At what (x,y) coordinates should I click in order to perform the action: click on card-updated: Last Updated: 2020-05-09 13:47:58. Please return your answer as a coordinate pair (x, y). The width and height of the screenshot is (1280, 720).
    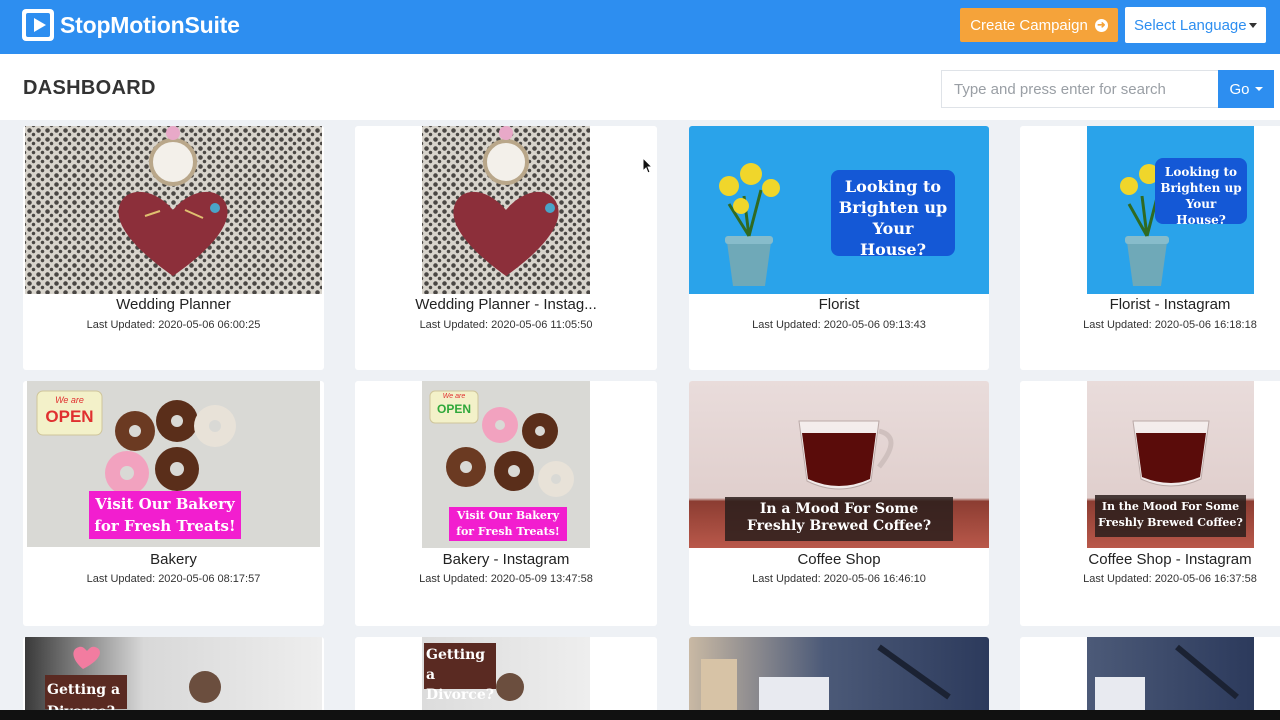
    Looking at the image, I should click on (506, 579).